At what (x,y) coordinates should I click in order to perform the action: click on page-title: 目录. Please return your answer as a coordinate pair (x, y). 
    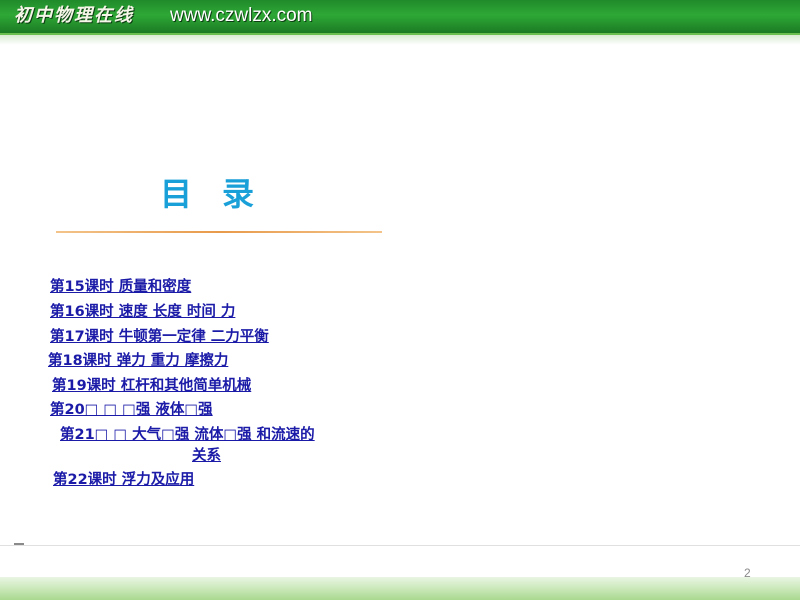
    Looking at the image, I should click on (222, 194).